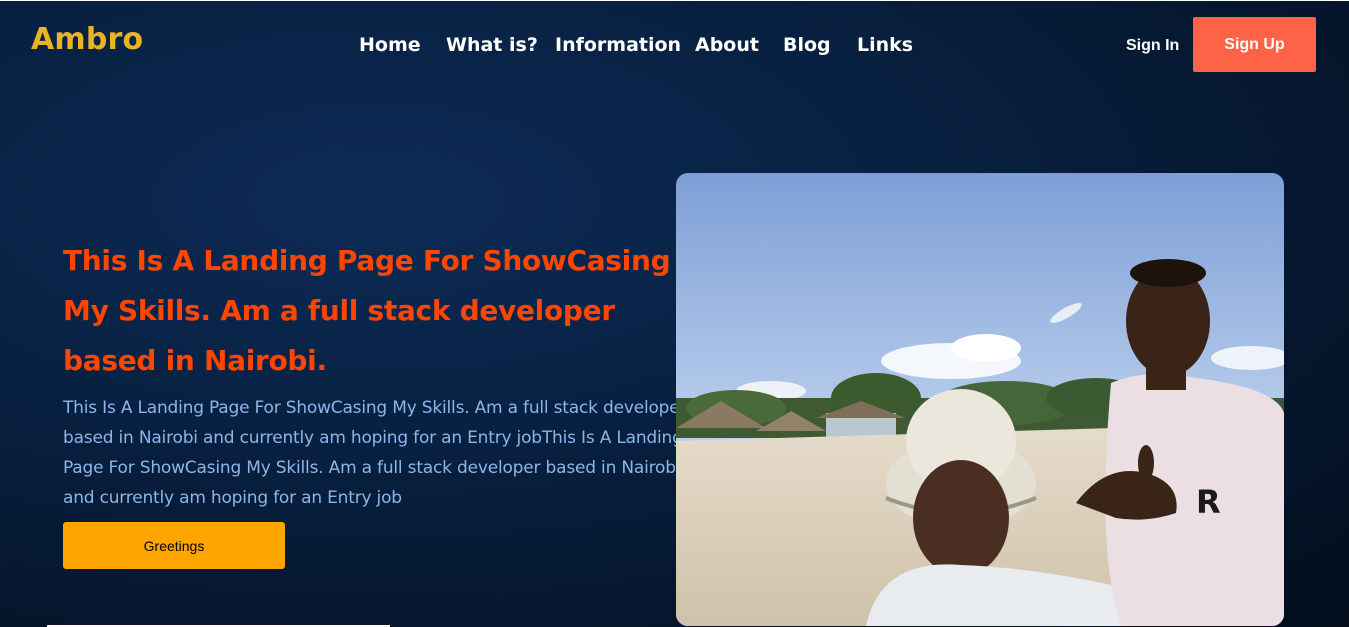 The image size is (1349, 627). What do you see at coordinates (674, 0) in the screenshot?
I see `top-border` at bounding box center [674, 0].